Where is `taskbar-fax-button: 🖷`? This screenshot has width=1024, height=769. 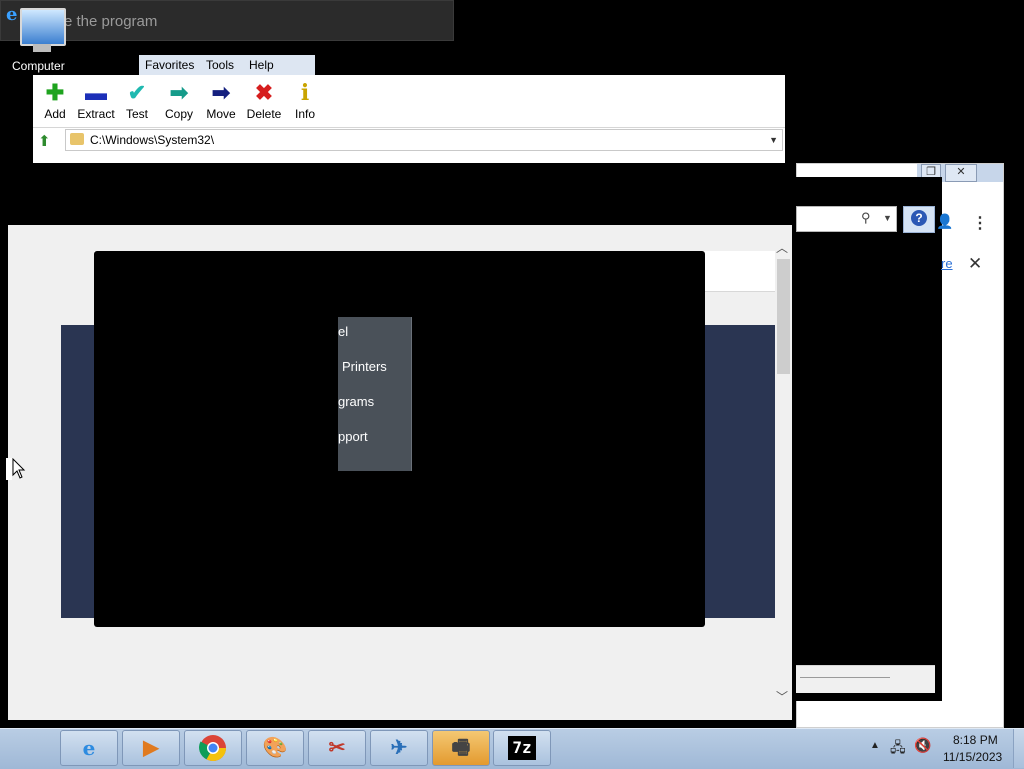
taskbar-fax-button: 🖷 is located at coordinates (461, 748).